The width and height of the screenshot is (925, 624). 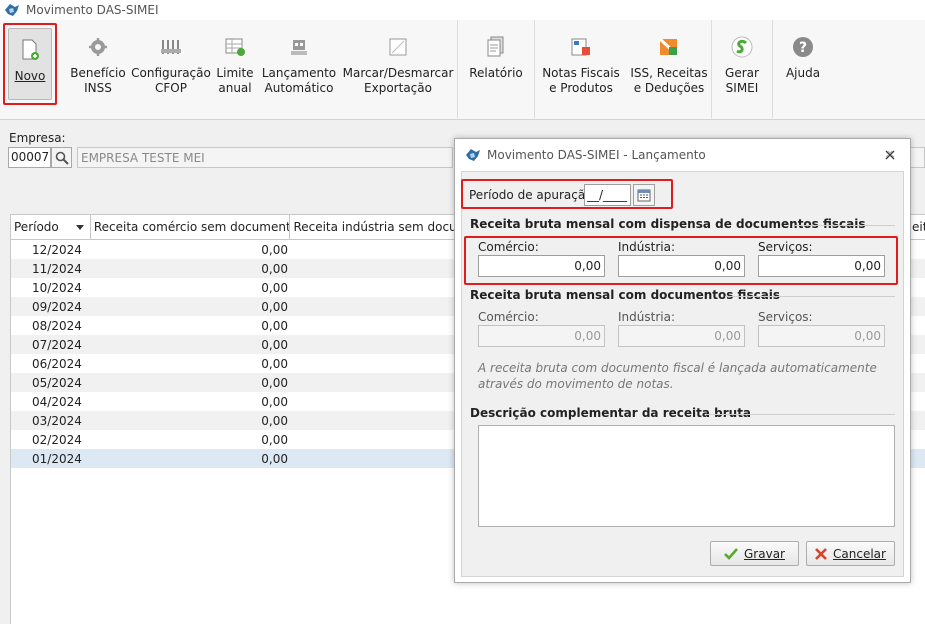 I want to click on sec1-servicos-label: Serviços:, so click(x=785, y=247).